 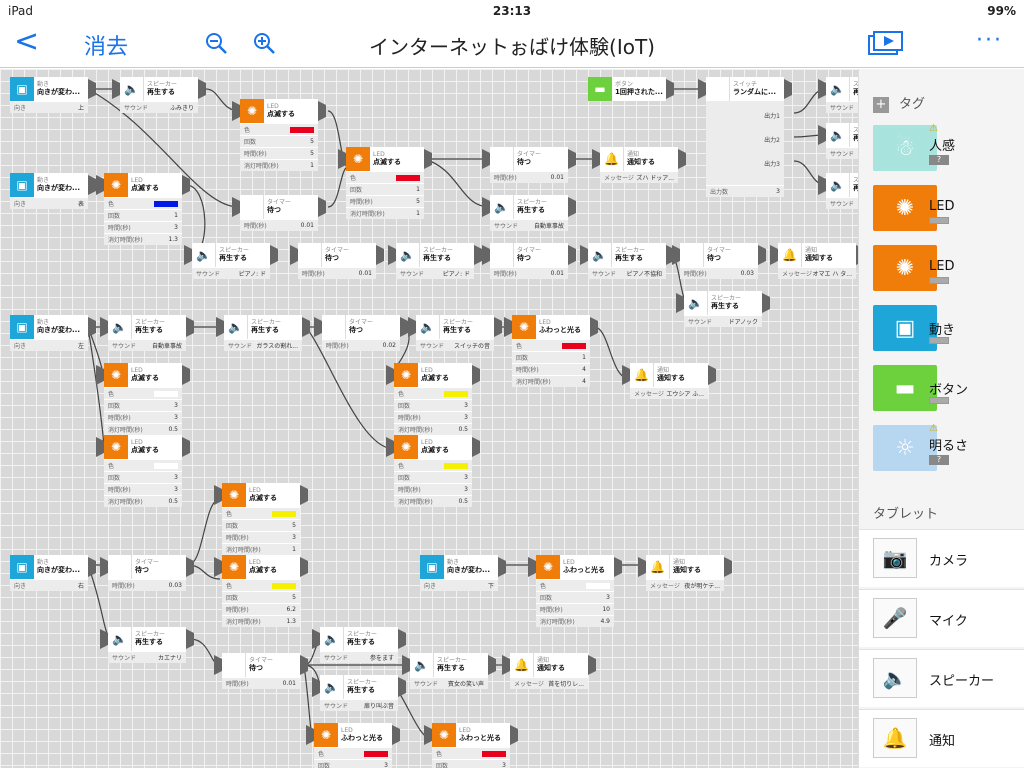 I want to click on node-param: サウンド 賓女の笑い声, so click(x=449, y=683).